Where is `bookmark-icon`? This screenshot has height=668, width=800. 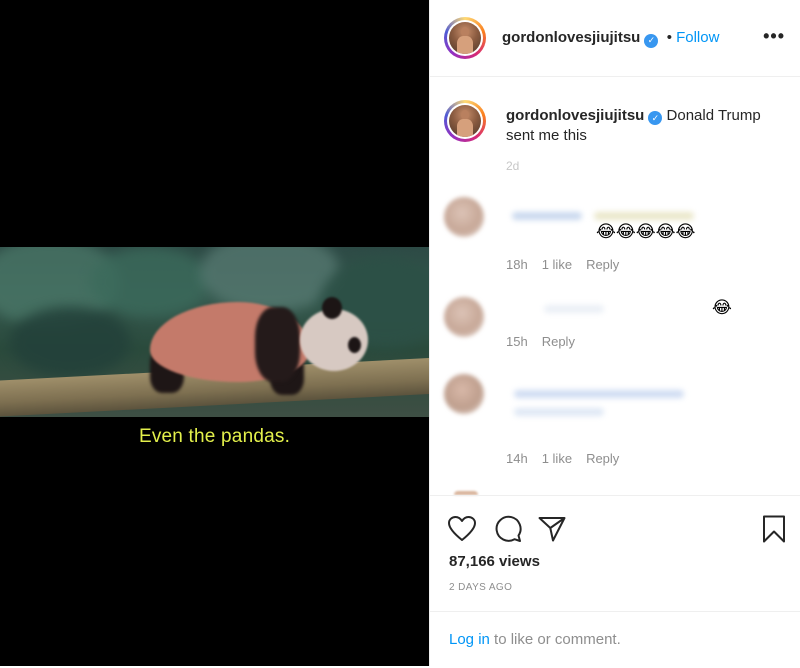
bookmark-icon is located at coordinates (774, 531).